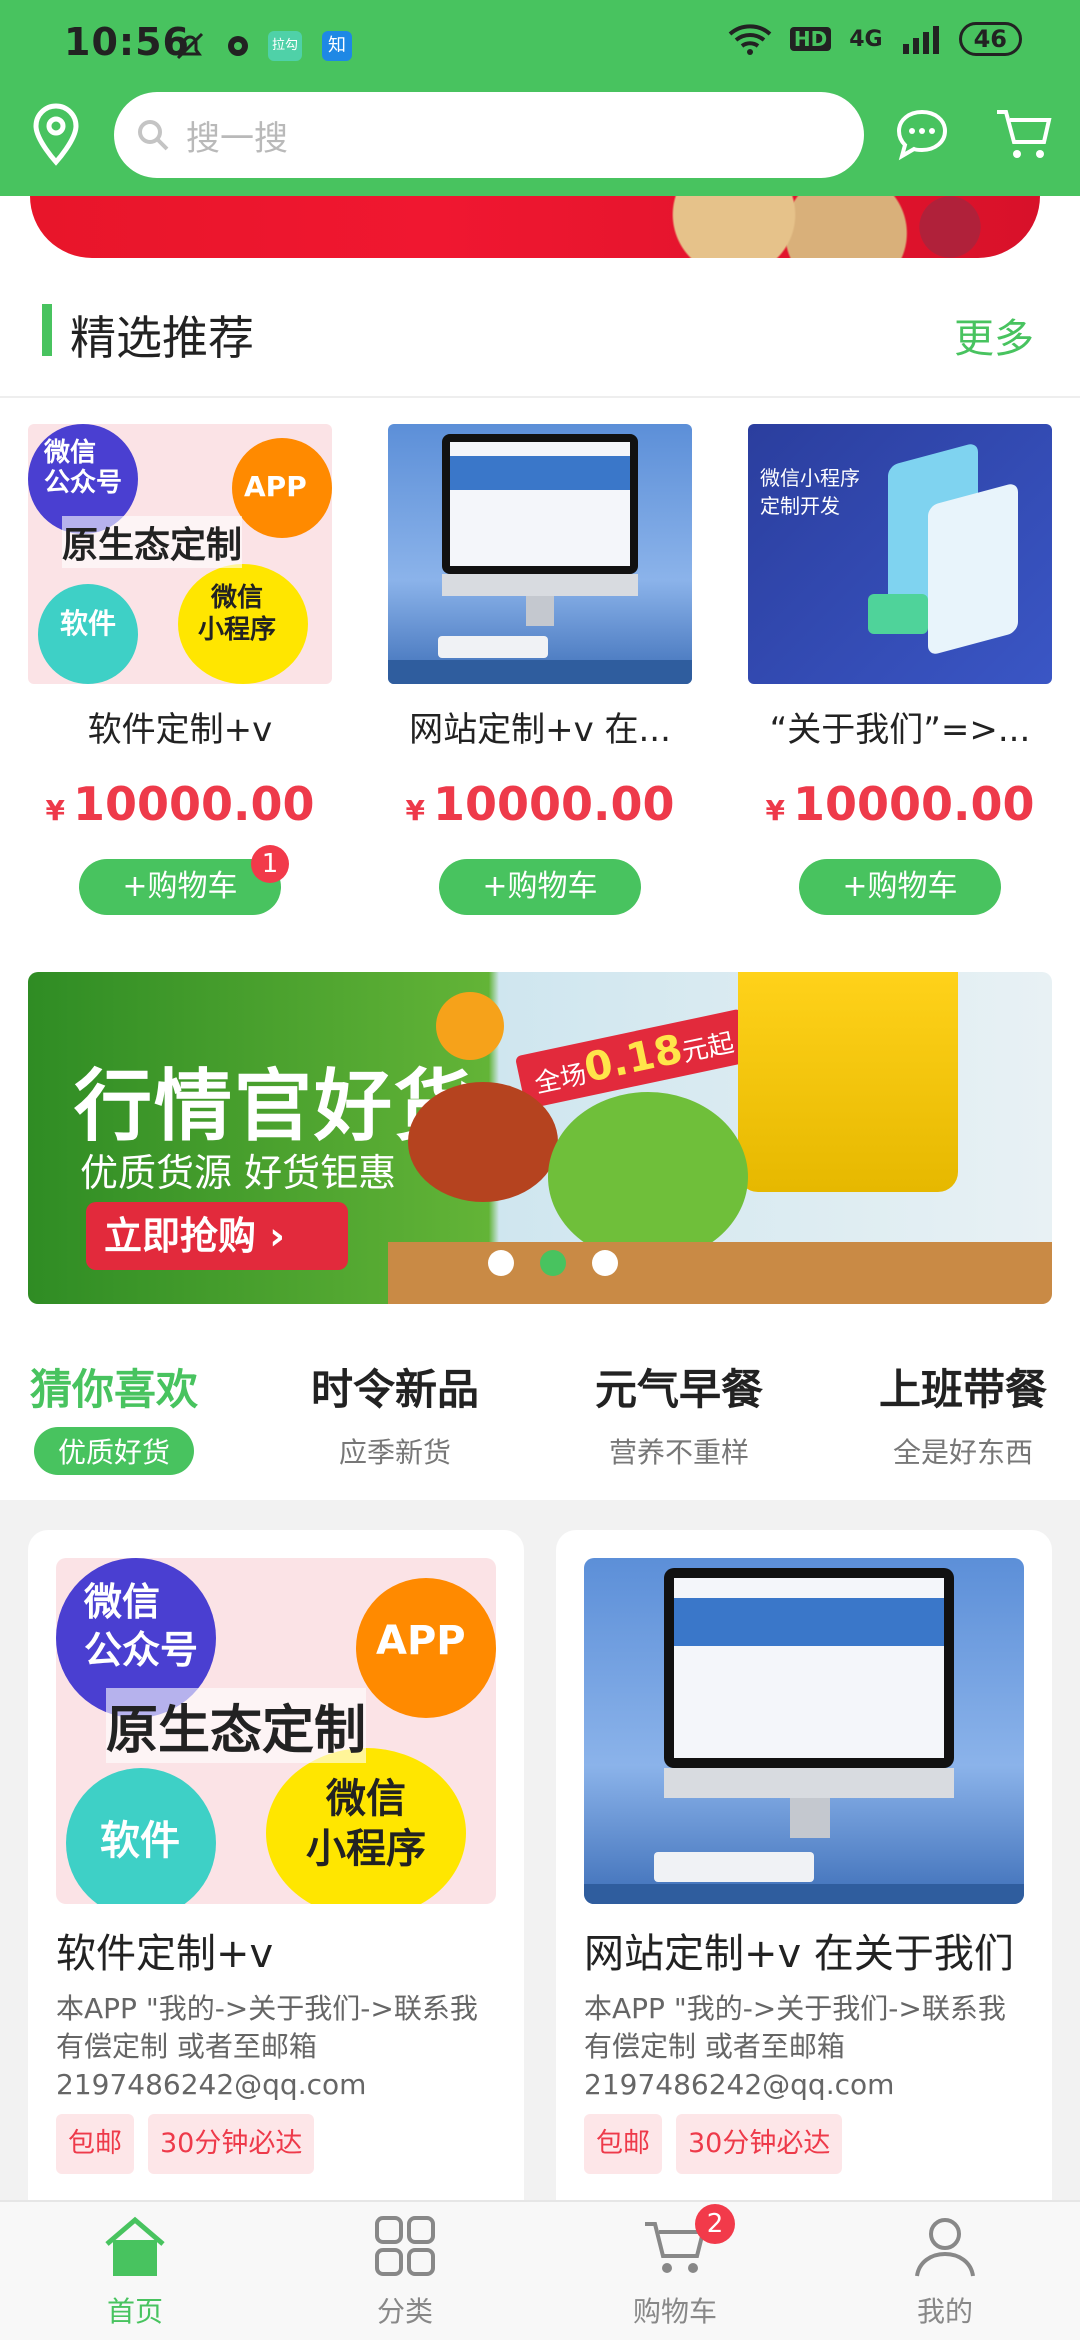 Image resolution: width=1080 pixels, height=2340 pixels. What do you see at coordinates (237, 138) in the screenshot?
I see `search-placeholder: 搜一搜` at bounding box center [237, 138].